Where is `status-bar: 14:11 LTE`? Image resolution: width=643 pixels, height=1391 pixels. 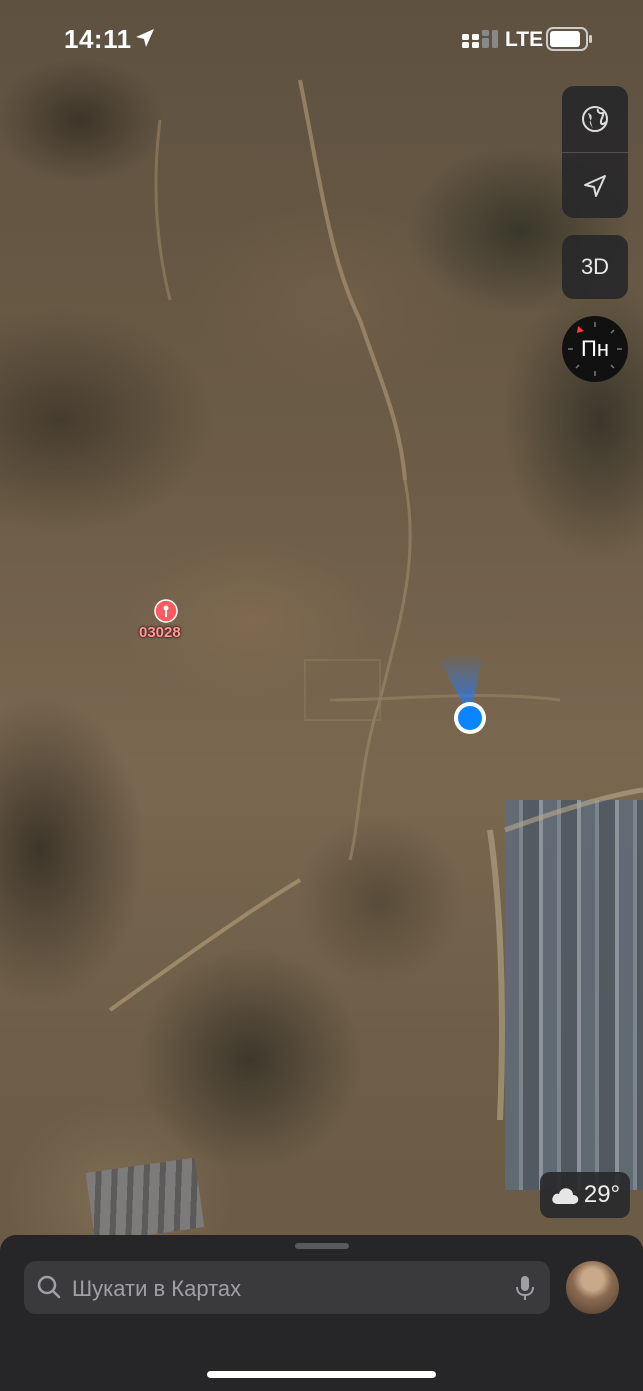 status-bar: 14:11 LTE is located at coordinates (321, 40).